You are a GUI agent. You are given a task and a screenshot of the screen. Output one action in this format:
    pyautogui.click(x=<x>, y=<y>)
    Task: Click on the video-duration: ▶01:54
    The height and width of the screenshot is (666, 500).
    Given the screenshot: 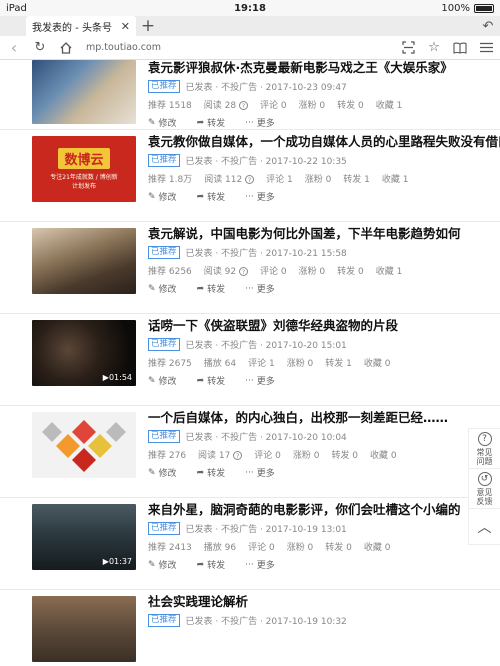 What is the action you would take?
    pyautogui.click(x=117, y=377)
    